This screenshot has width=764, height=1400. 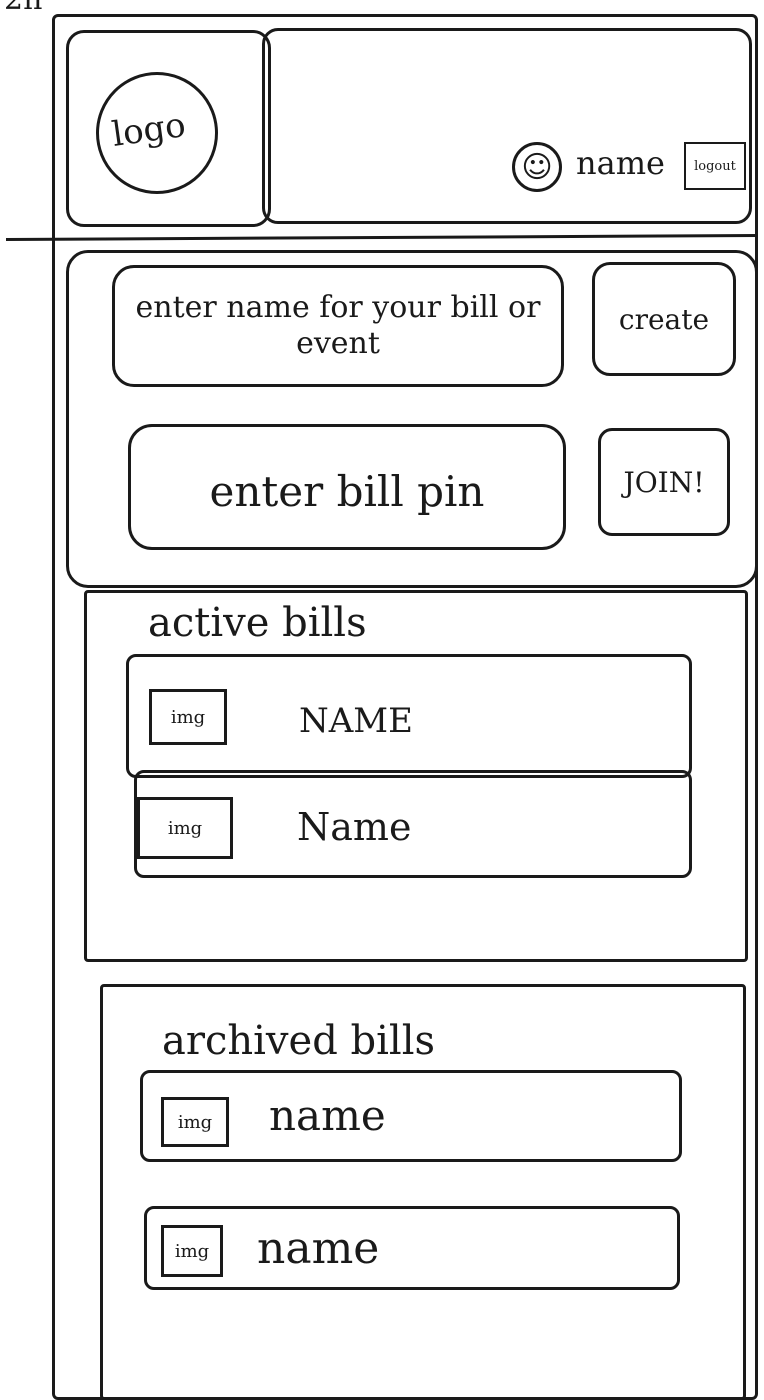 What do you see at coordinates (257, 623) in the screenshot?
I see `active-bills-title: active bills` at bounding box center [257, 623].